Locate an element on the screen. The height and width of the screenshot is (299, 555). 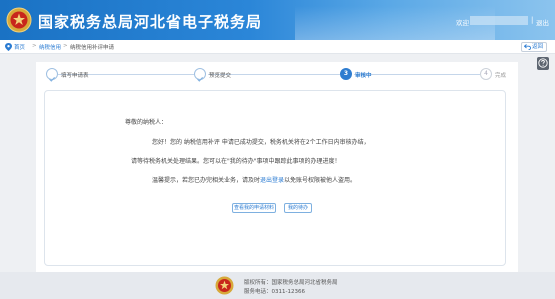
message-line-2: 请等待税务机关处理结果。您可以在"我的待办"事项中跟踪此事项的办理进度！ is located at coordinates (236, 161).